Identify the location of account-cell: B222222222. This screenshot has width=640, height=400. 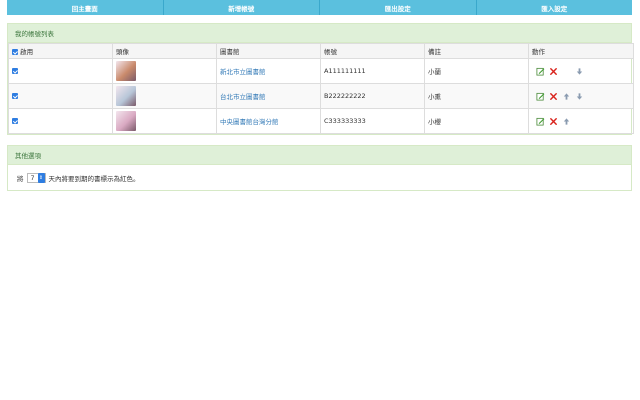
(372, 96).